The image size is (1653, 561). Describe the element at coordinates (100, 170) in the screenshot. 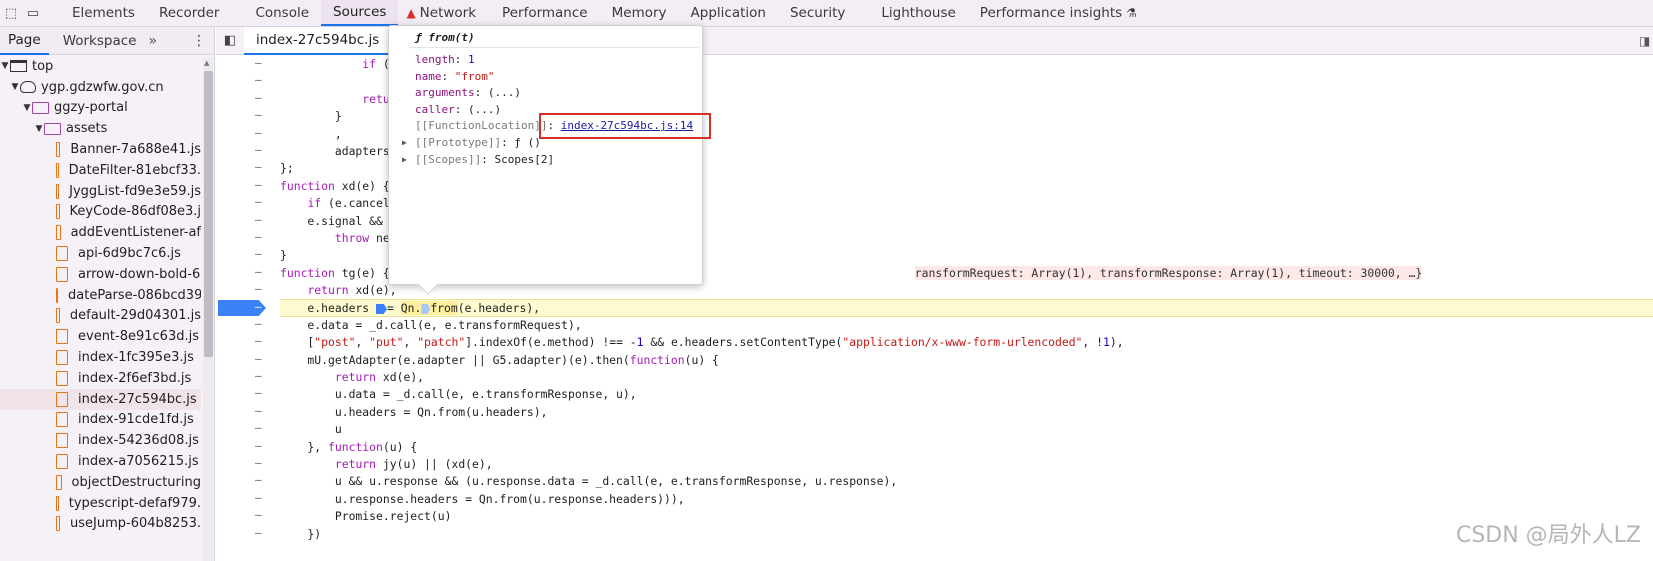

I see `tree-file-item: DateFilter-81ebcf33.` at that location.